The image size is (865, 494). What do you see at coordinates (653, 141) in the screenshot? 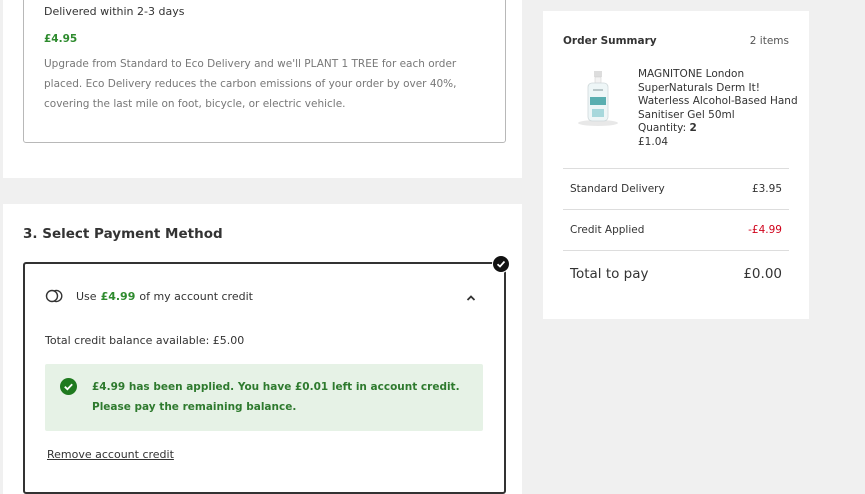
I see `product-price: £1.04` at bounding box center [653, 141].